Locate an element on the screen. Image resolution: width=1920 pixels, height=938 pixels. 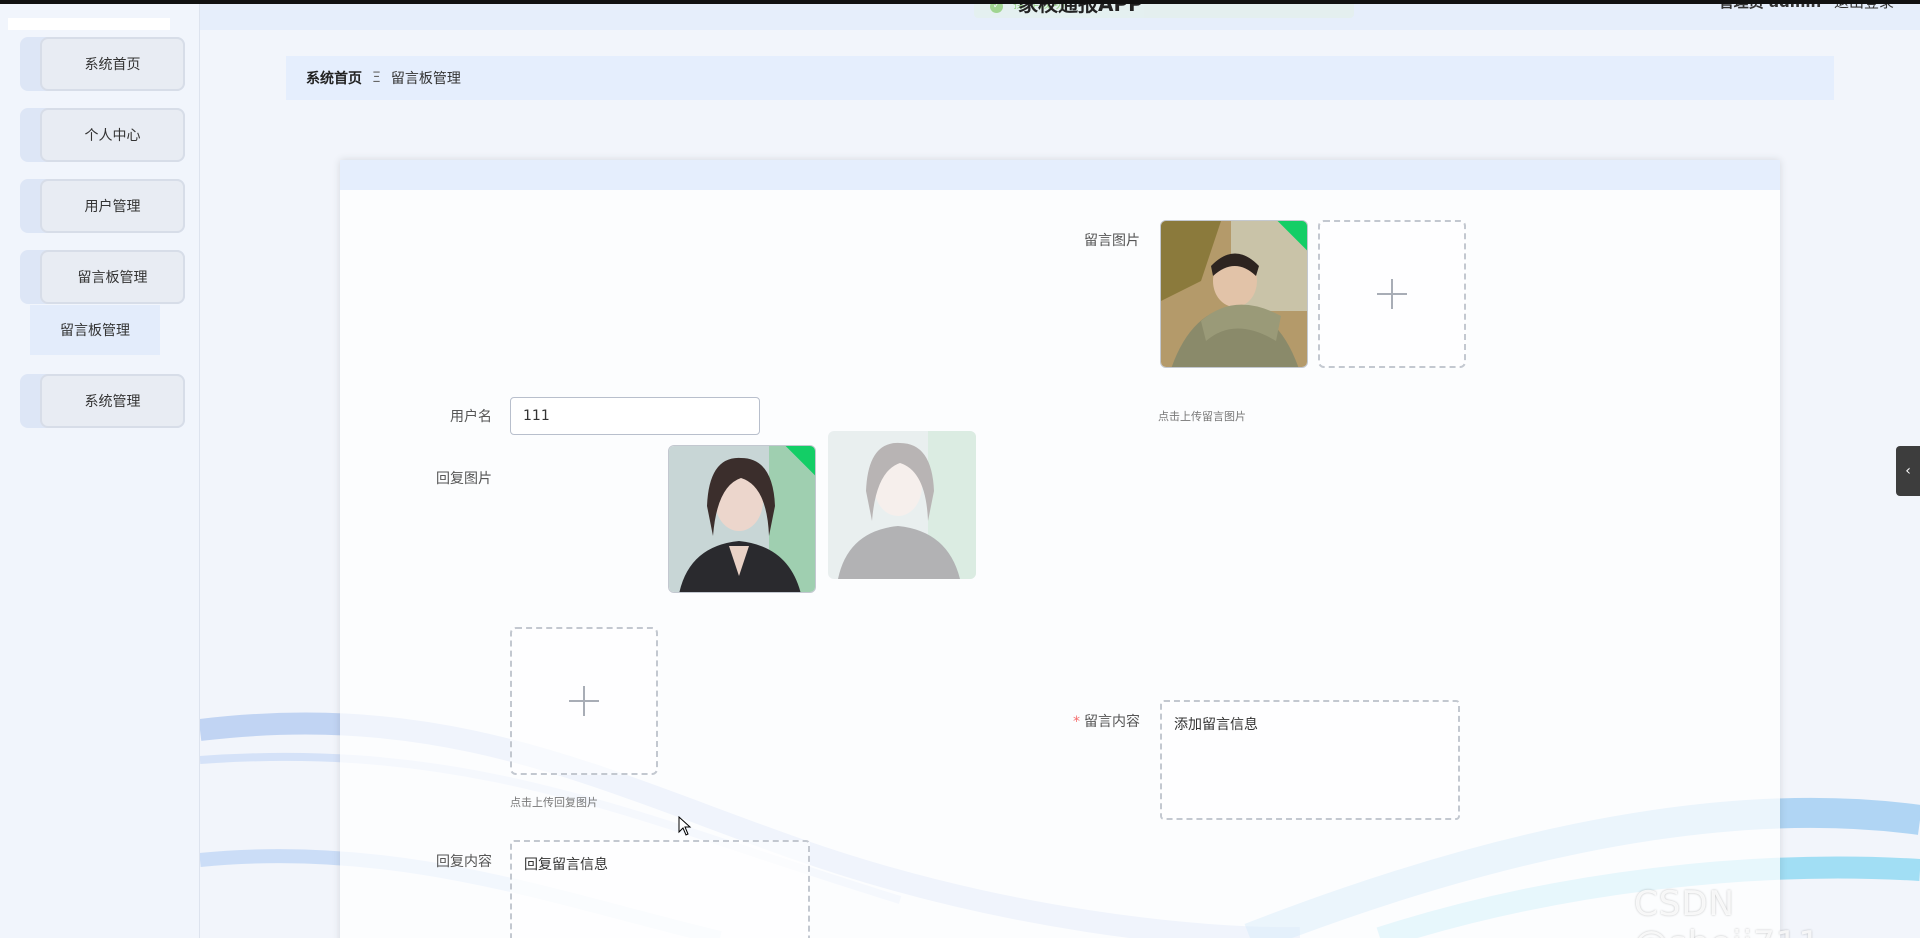
sidebar-item-label: 留言板管理 is located at coordinates (112, 278).